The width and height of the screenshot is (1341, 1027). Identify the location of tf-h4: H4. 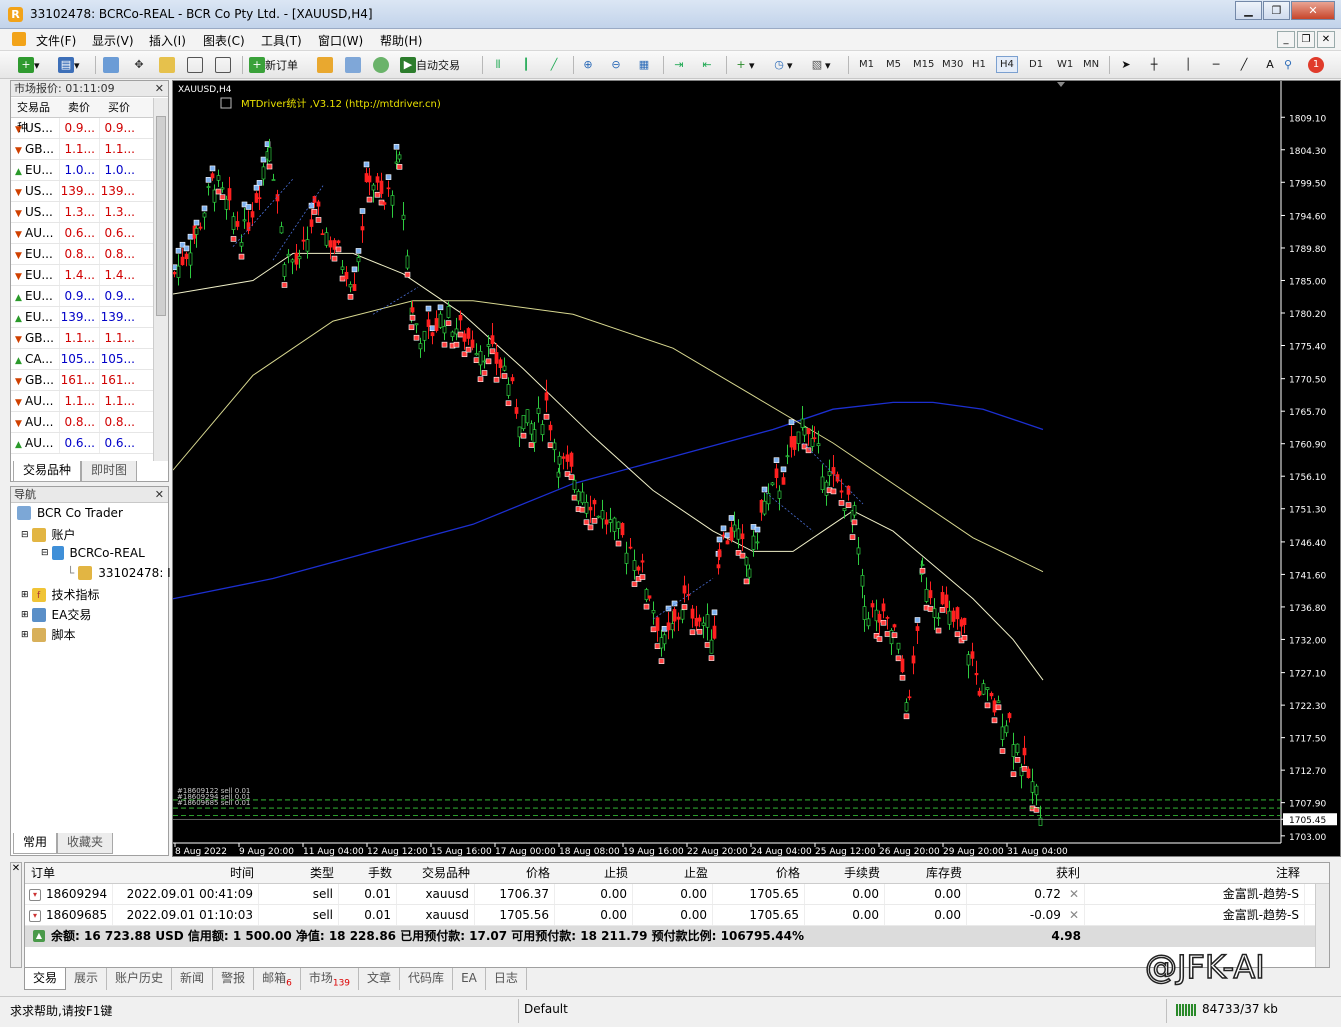
(1007, 64).